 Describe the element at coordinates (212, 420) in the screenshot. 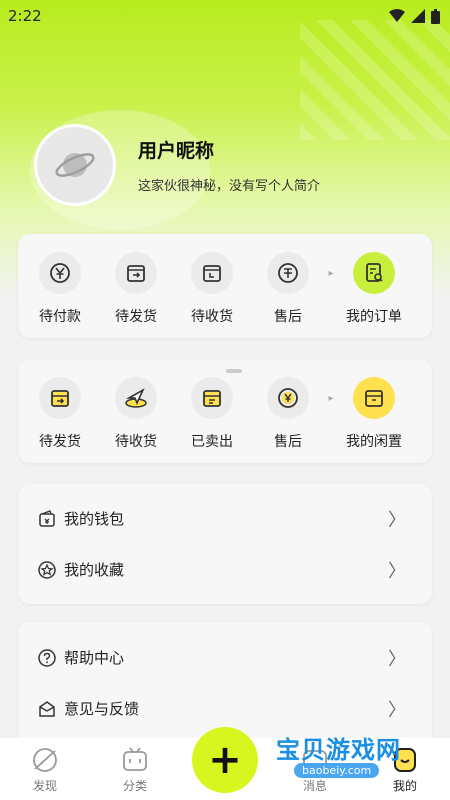

I see `sale-sold: 已卖出` at that location.